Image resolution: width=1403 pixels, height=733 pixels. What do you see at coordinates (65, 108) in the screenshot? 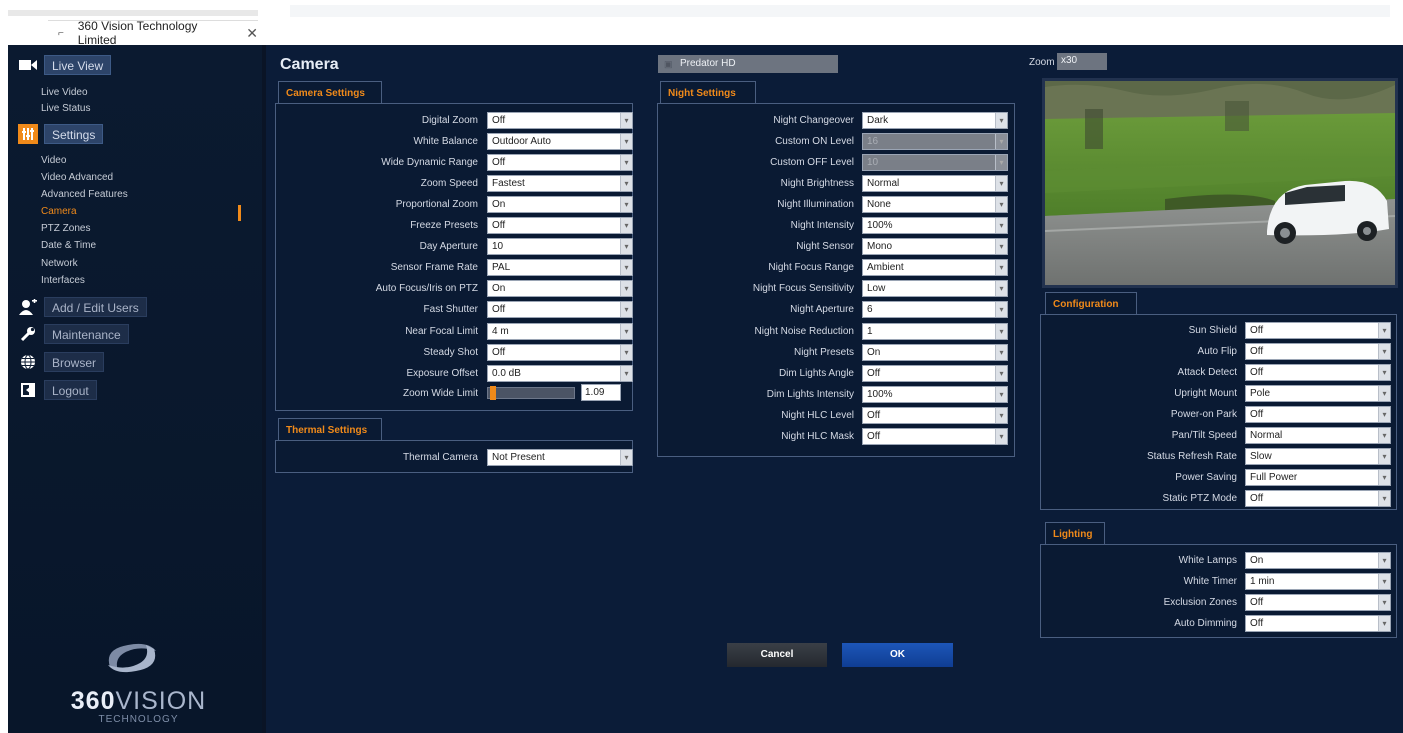
I see `nav-live-status: Live Status` at bounding box center [65, 108].